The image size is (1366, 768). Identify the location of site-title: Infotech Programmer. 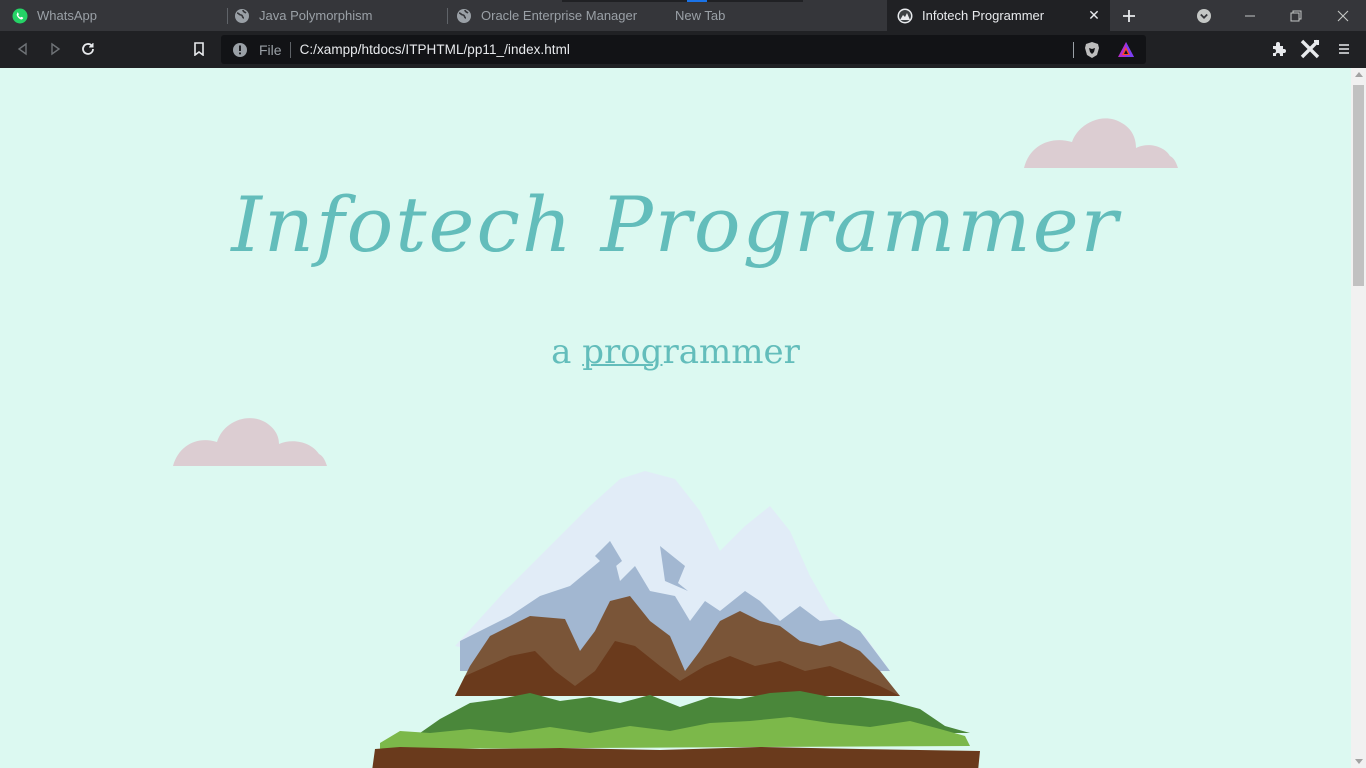
(675, 224).